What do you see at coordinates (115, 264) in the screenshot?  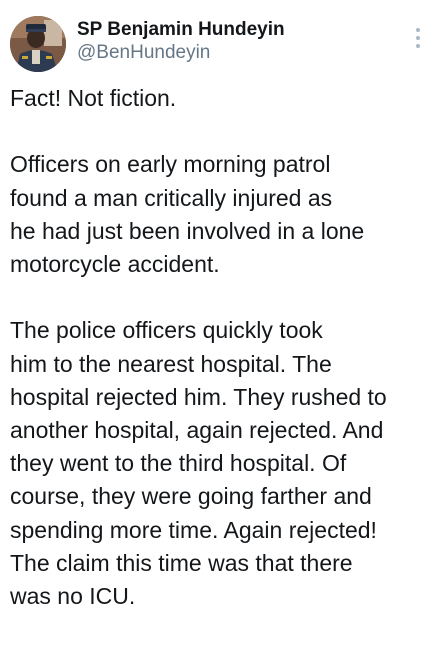 I see `tweet-line: motorcycle accident.` at bounding box center [115, 264].